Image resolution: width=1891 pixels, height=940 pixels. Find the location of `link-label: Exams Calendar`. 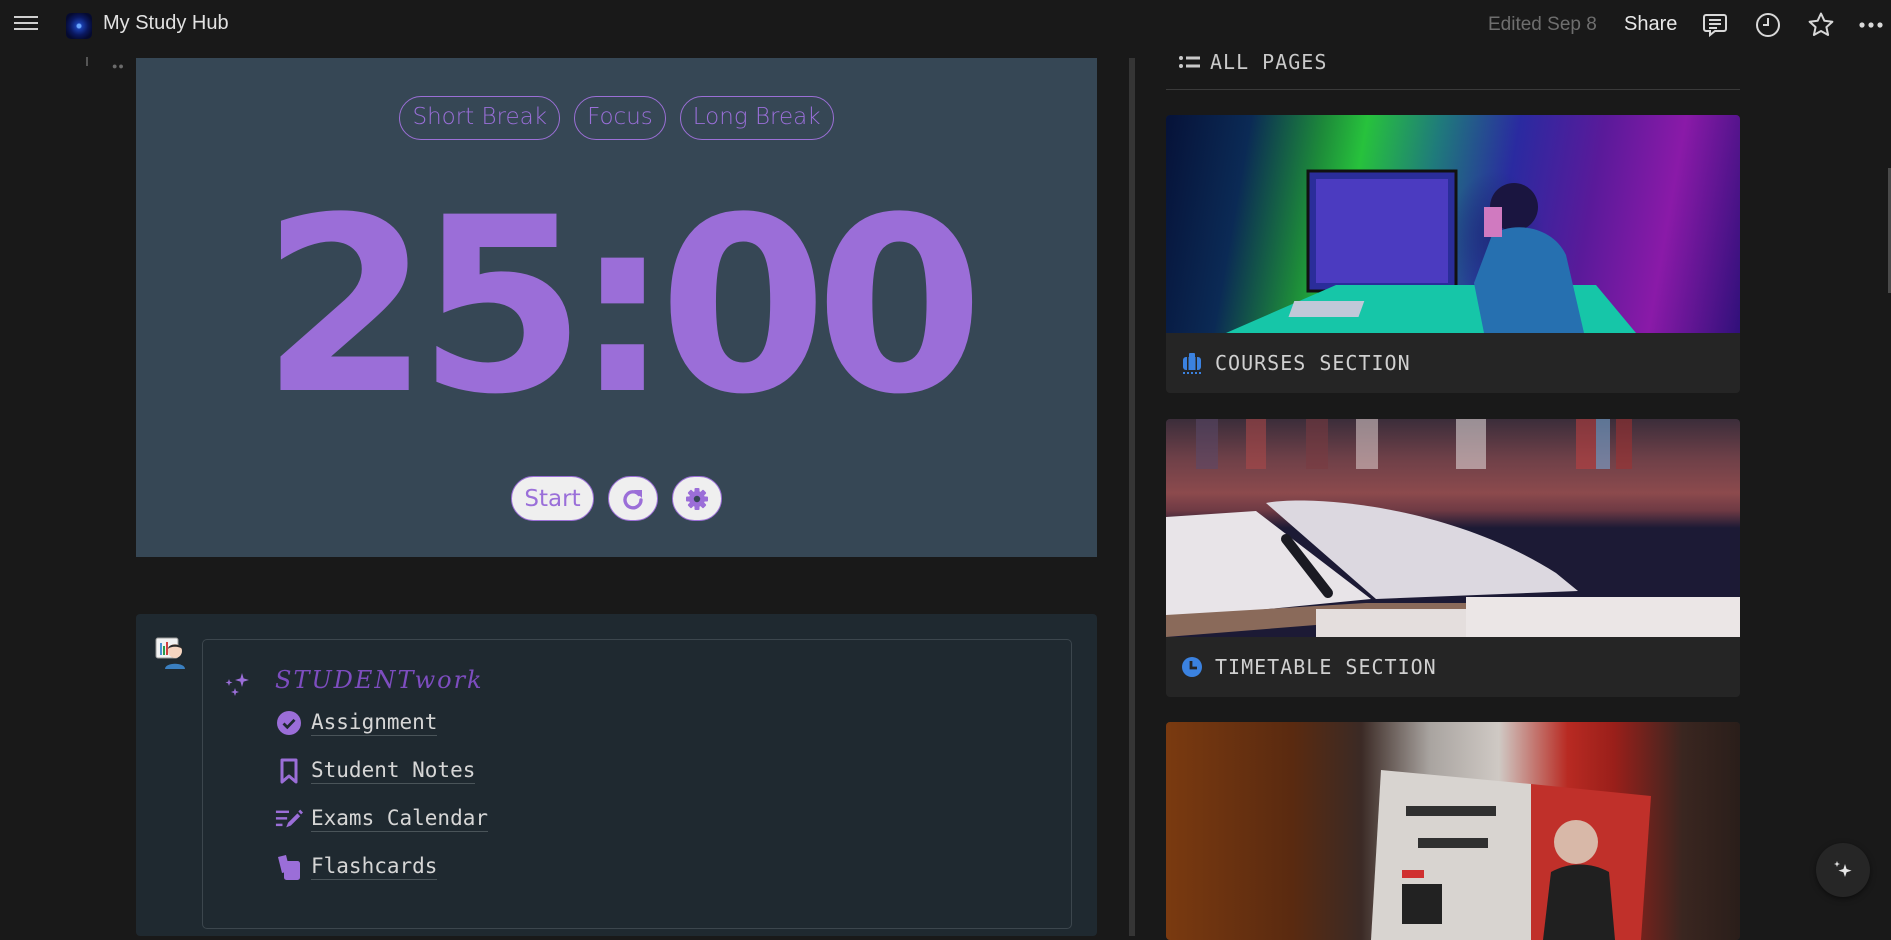

link-label: Exams Calendar is located at coordinates (400, 819).